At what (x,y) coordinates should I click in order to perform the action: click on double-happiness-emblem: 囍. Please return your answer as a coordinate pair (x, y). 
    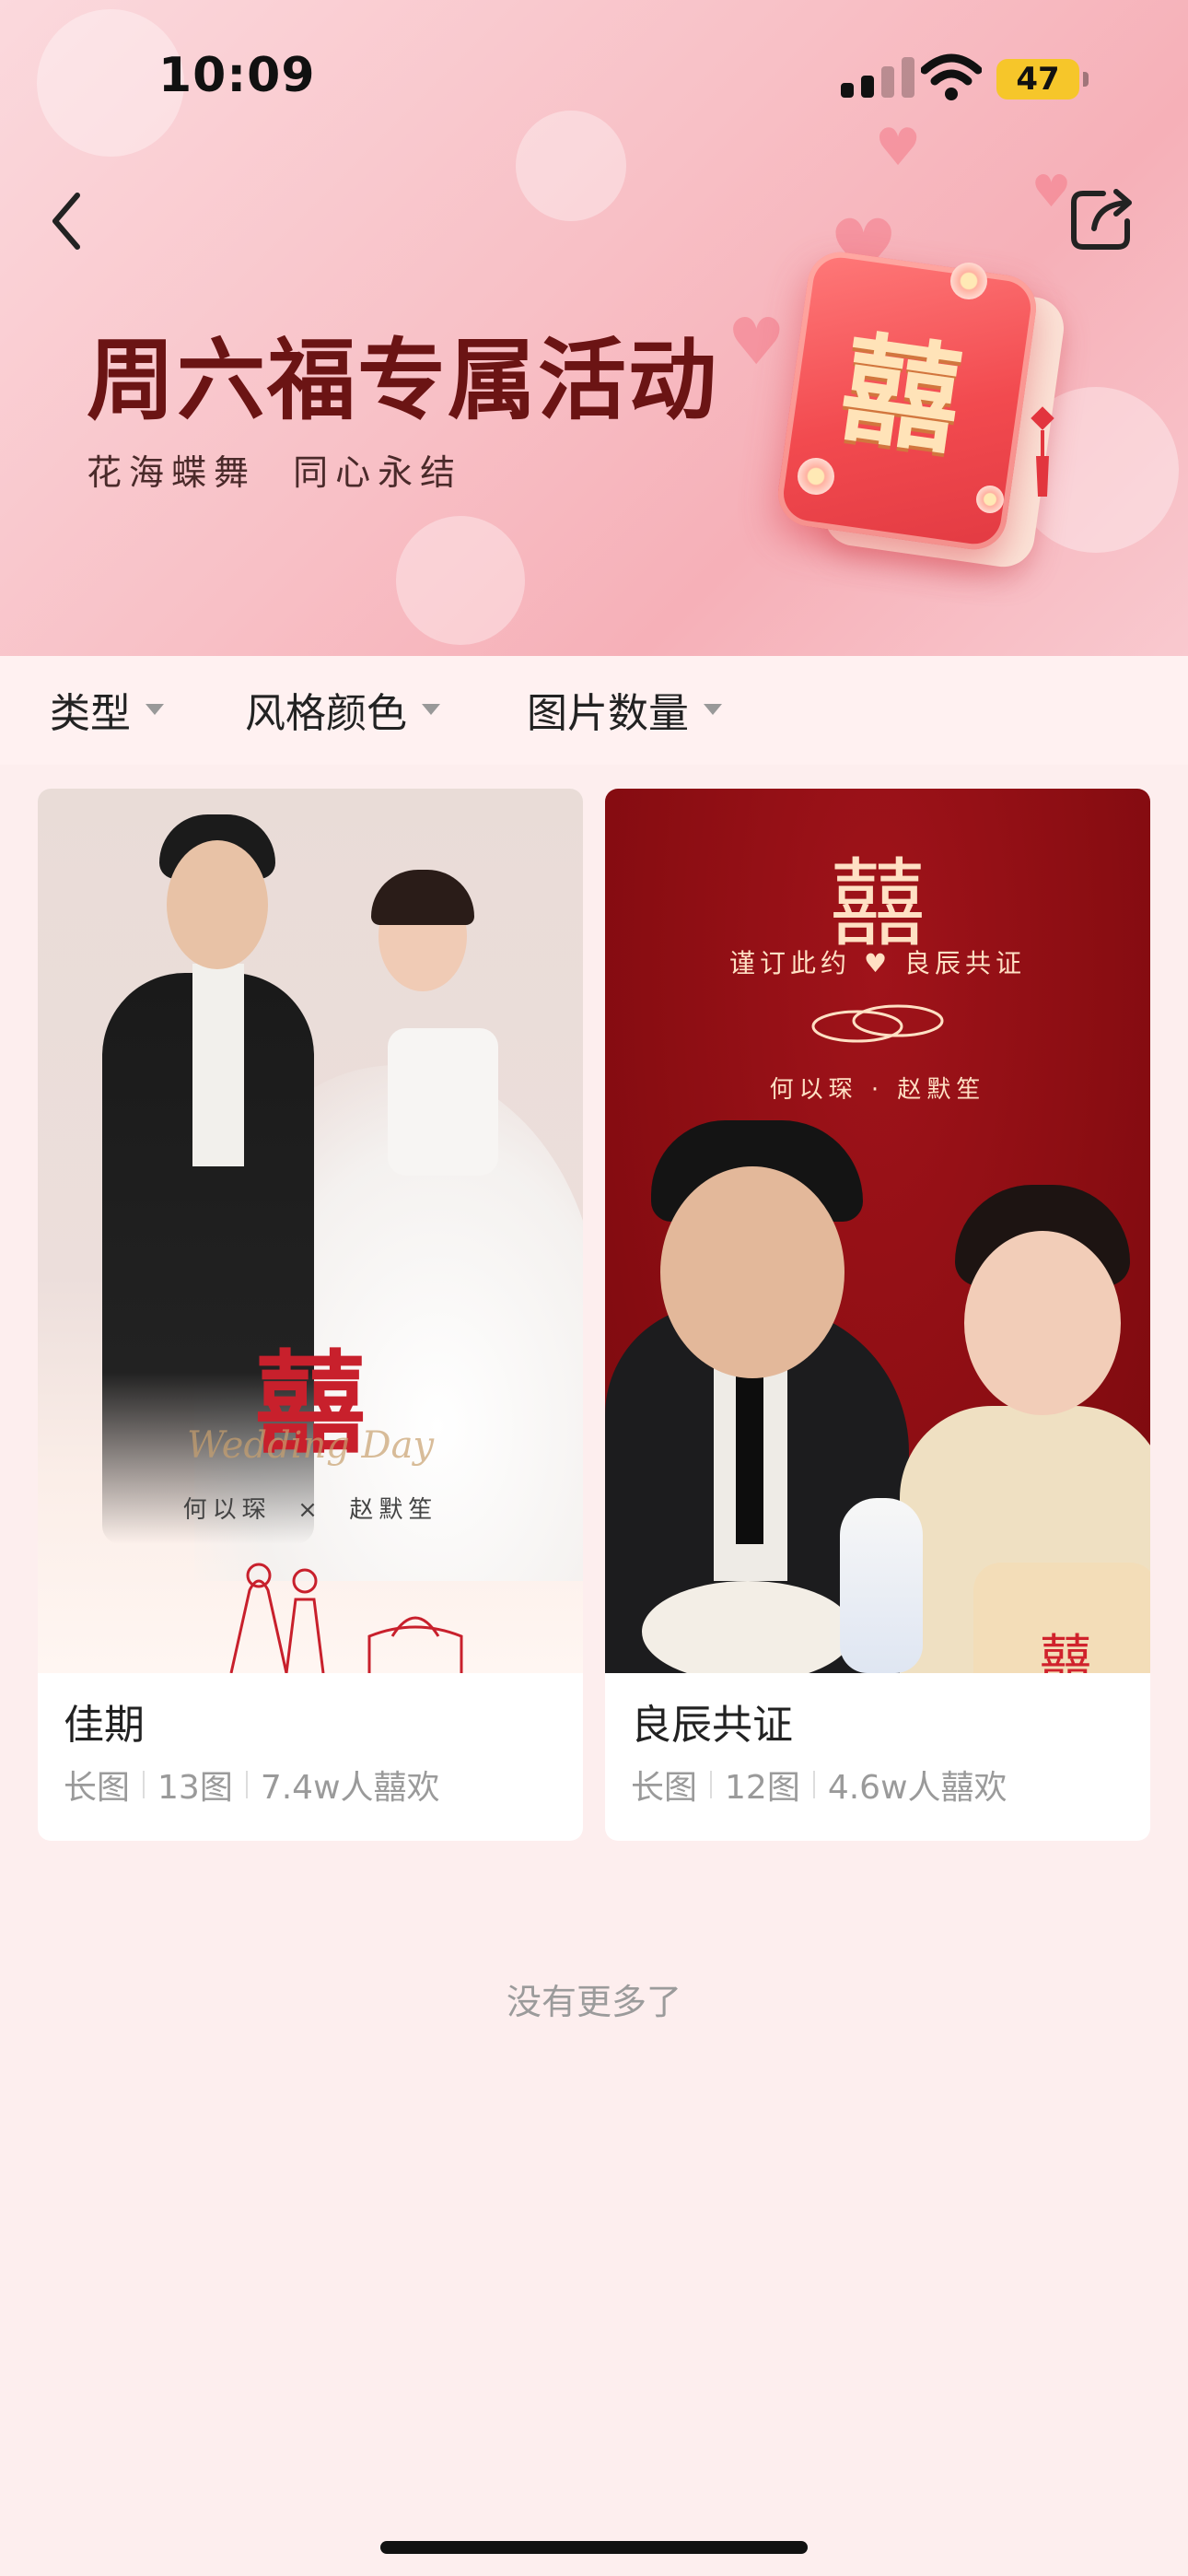
    Looking at the image, I should click on (901, 395).